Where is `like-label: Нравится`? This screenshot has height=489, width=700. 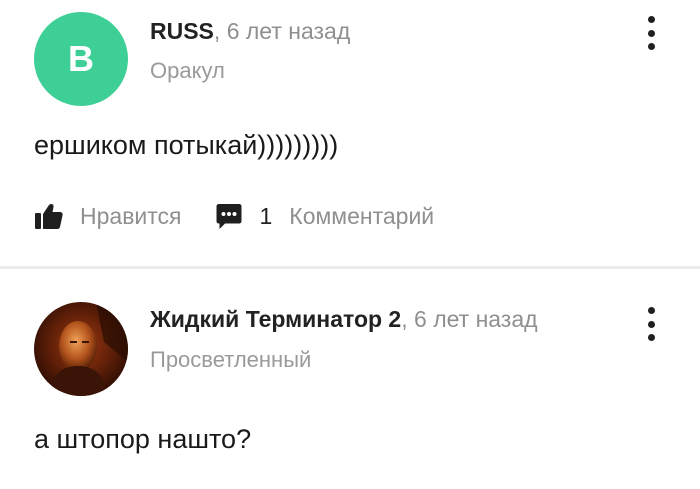 like-label: Нравится is located at coordinates (131, 215).